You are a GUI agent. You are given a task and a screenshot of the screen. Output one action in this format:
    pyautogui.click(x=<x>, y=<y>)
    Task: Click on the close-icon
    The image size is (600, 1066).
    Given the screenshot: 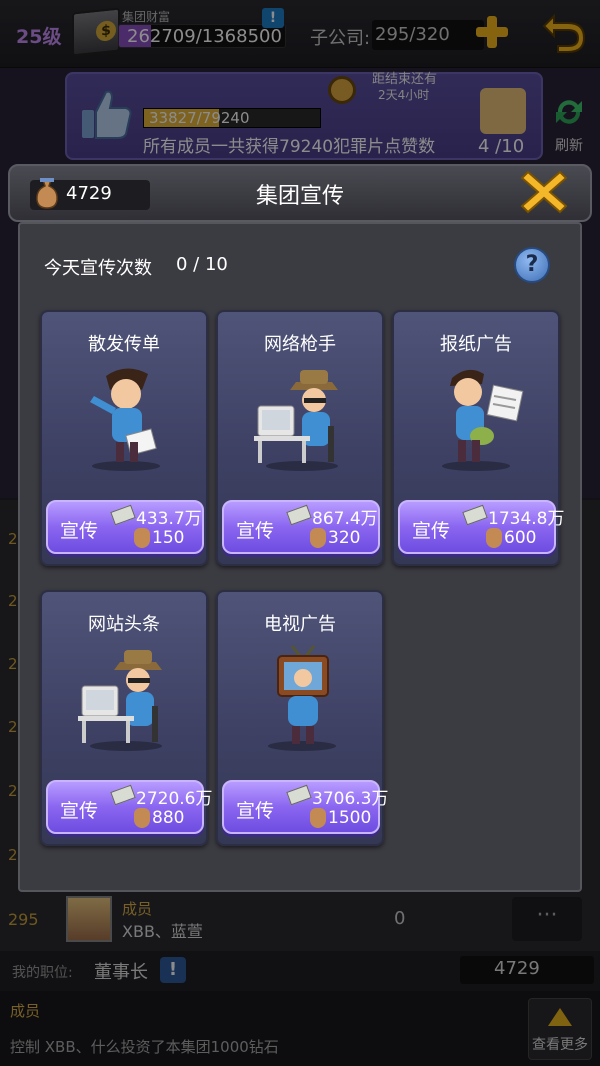 What is the action you would take?
    pyautogui.click(x=544, y=192)
    